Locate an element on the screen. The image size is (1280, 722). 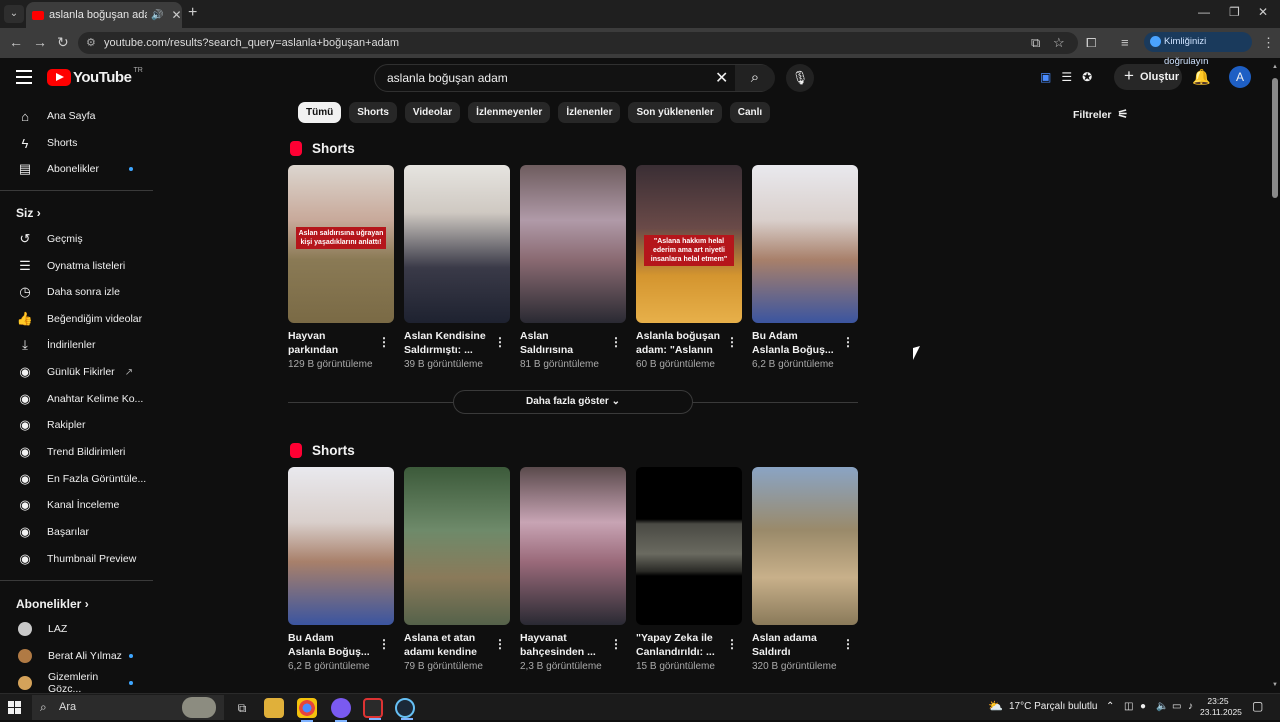
sidebar-item-subscriptions: ▤ Abonelikler is located at coordinates (77, 169).